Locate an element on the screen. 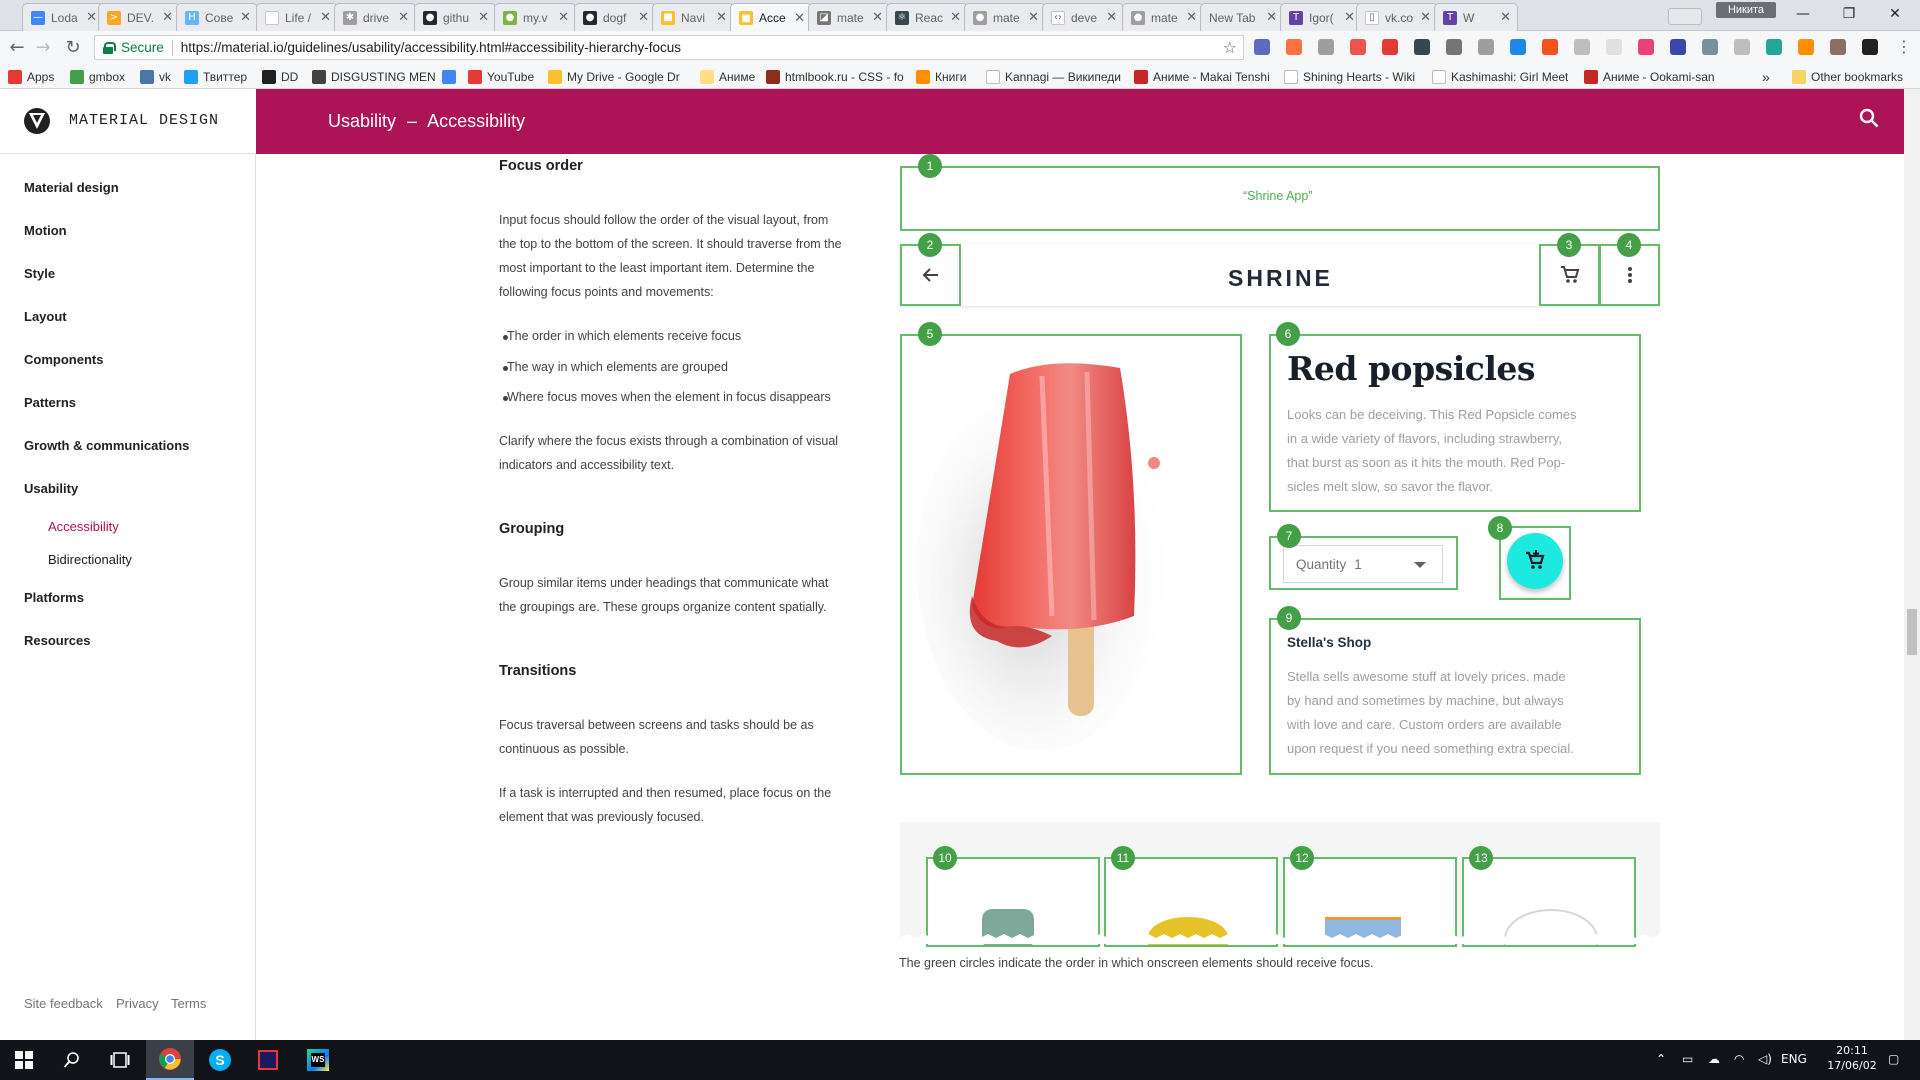  browser-tab: ▯ vk.co ✕ is located at coordinates (1397, 17).